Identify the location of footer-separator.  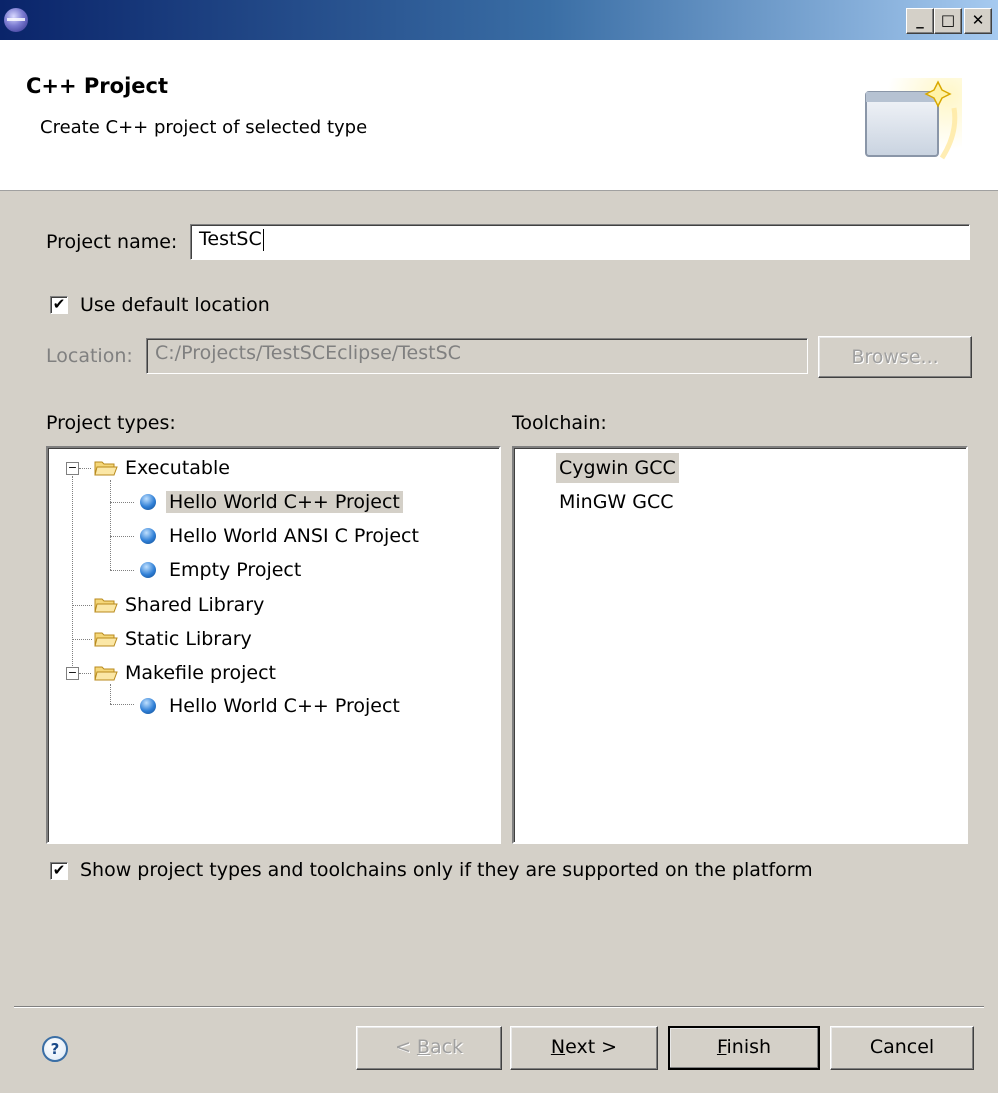
(499, 1007).